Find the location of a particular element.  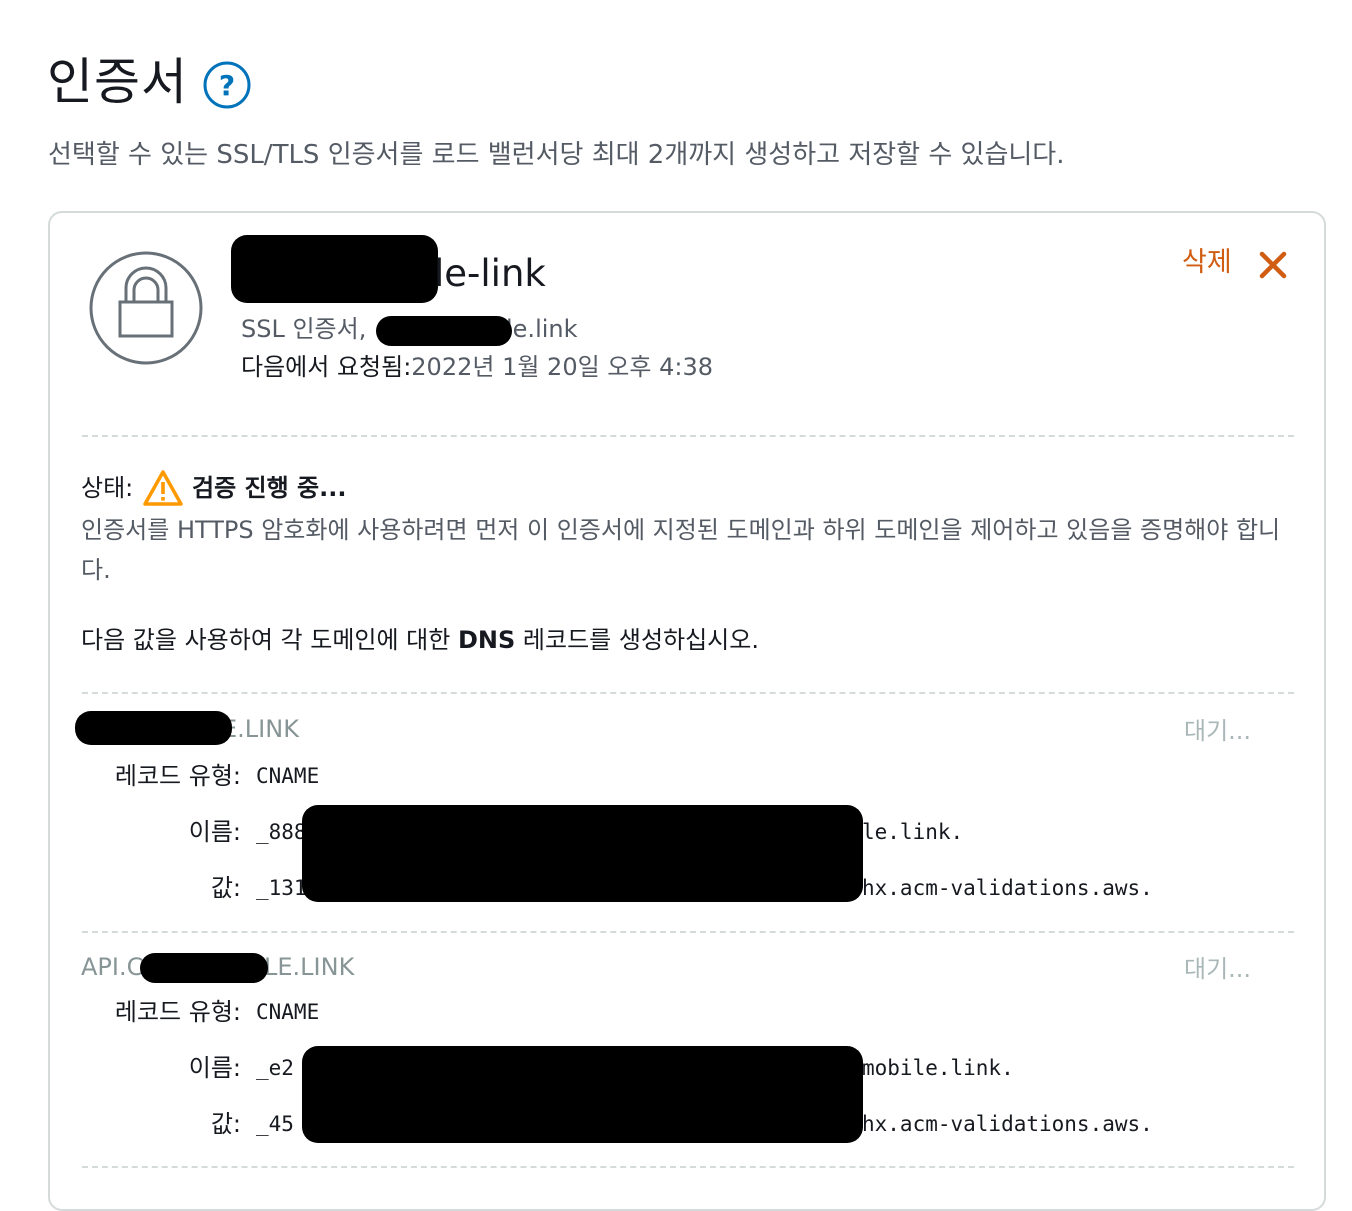

instruction-bold: DNS is located at coordinates (486, 640).